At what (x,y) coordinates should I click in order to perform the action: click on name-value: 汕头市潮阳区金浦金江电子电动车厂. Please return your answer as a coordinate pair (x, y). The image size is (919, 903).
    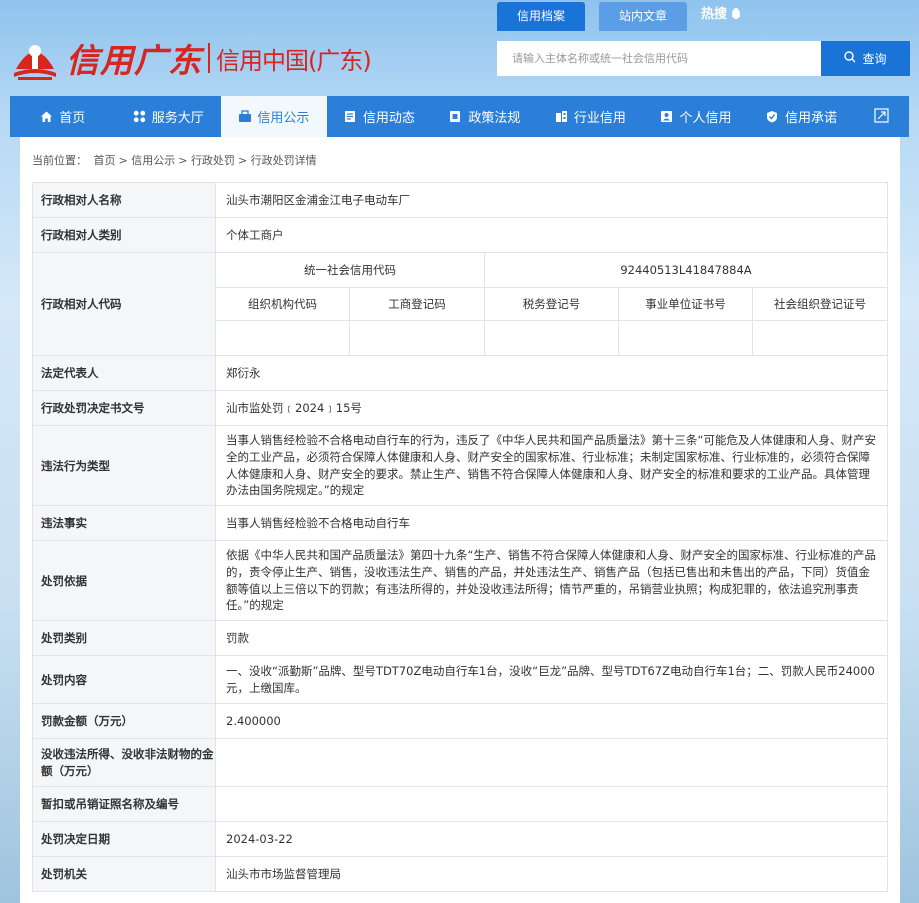
    Looking at the image, I should click on (551, 200).